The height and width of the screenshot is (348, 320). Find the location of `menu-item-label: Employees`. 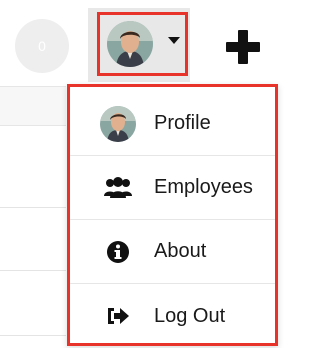

menu-item-label: Employees is located at coordinates (203, 187).